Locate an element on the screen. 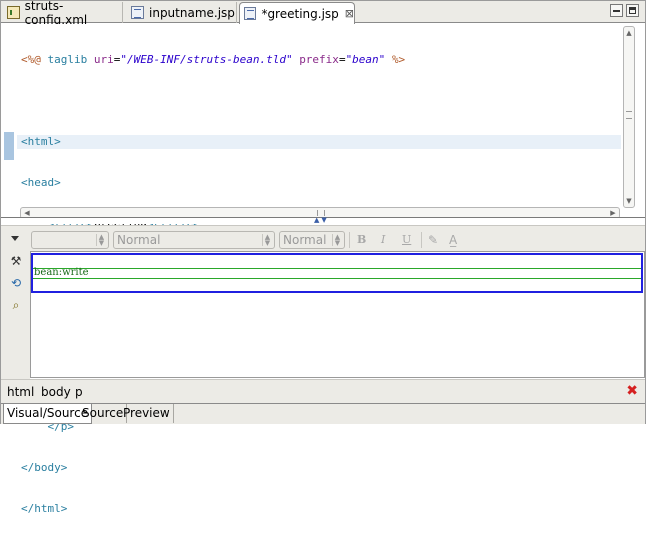  breadcrumb-item: p is located at coordinates (79, 392).